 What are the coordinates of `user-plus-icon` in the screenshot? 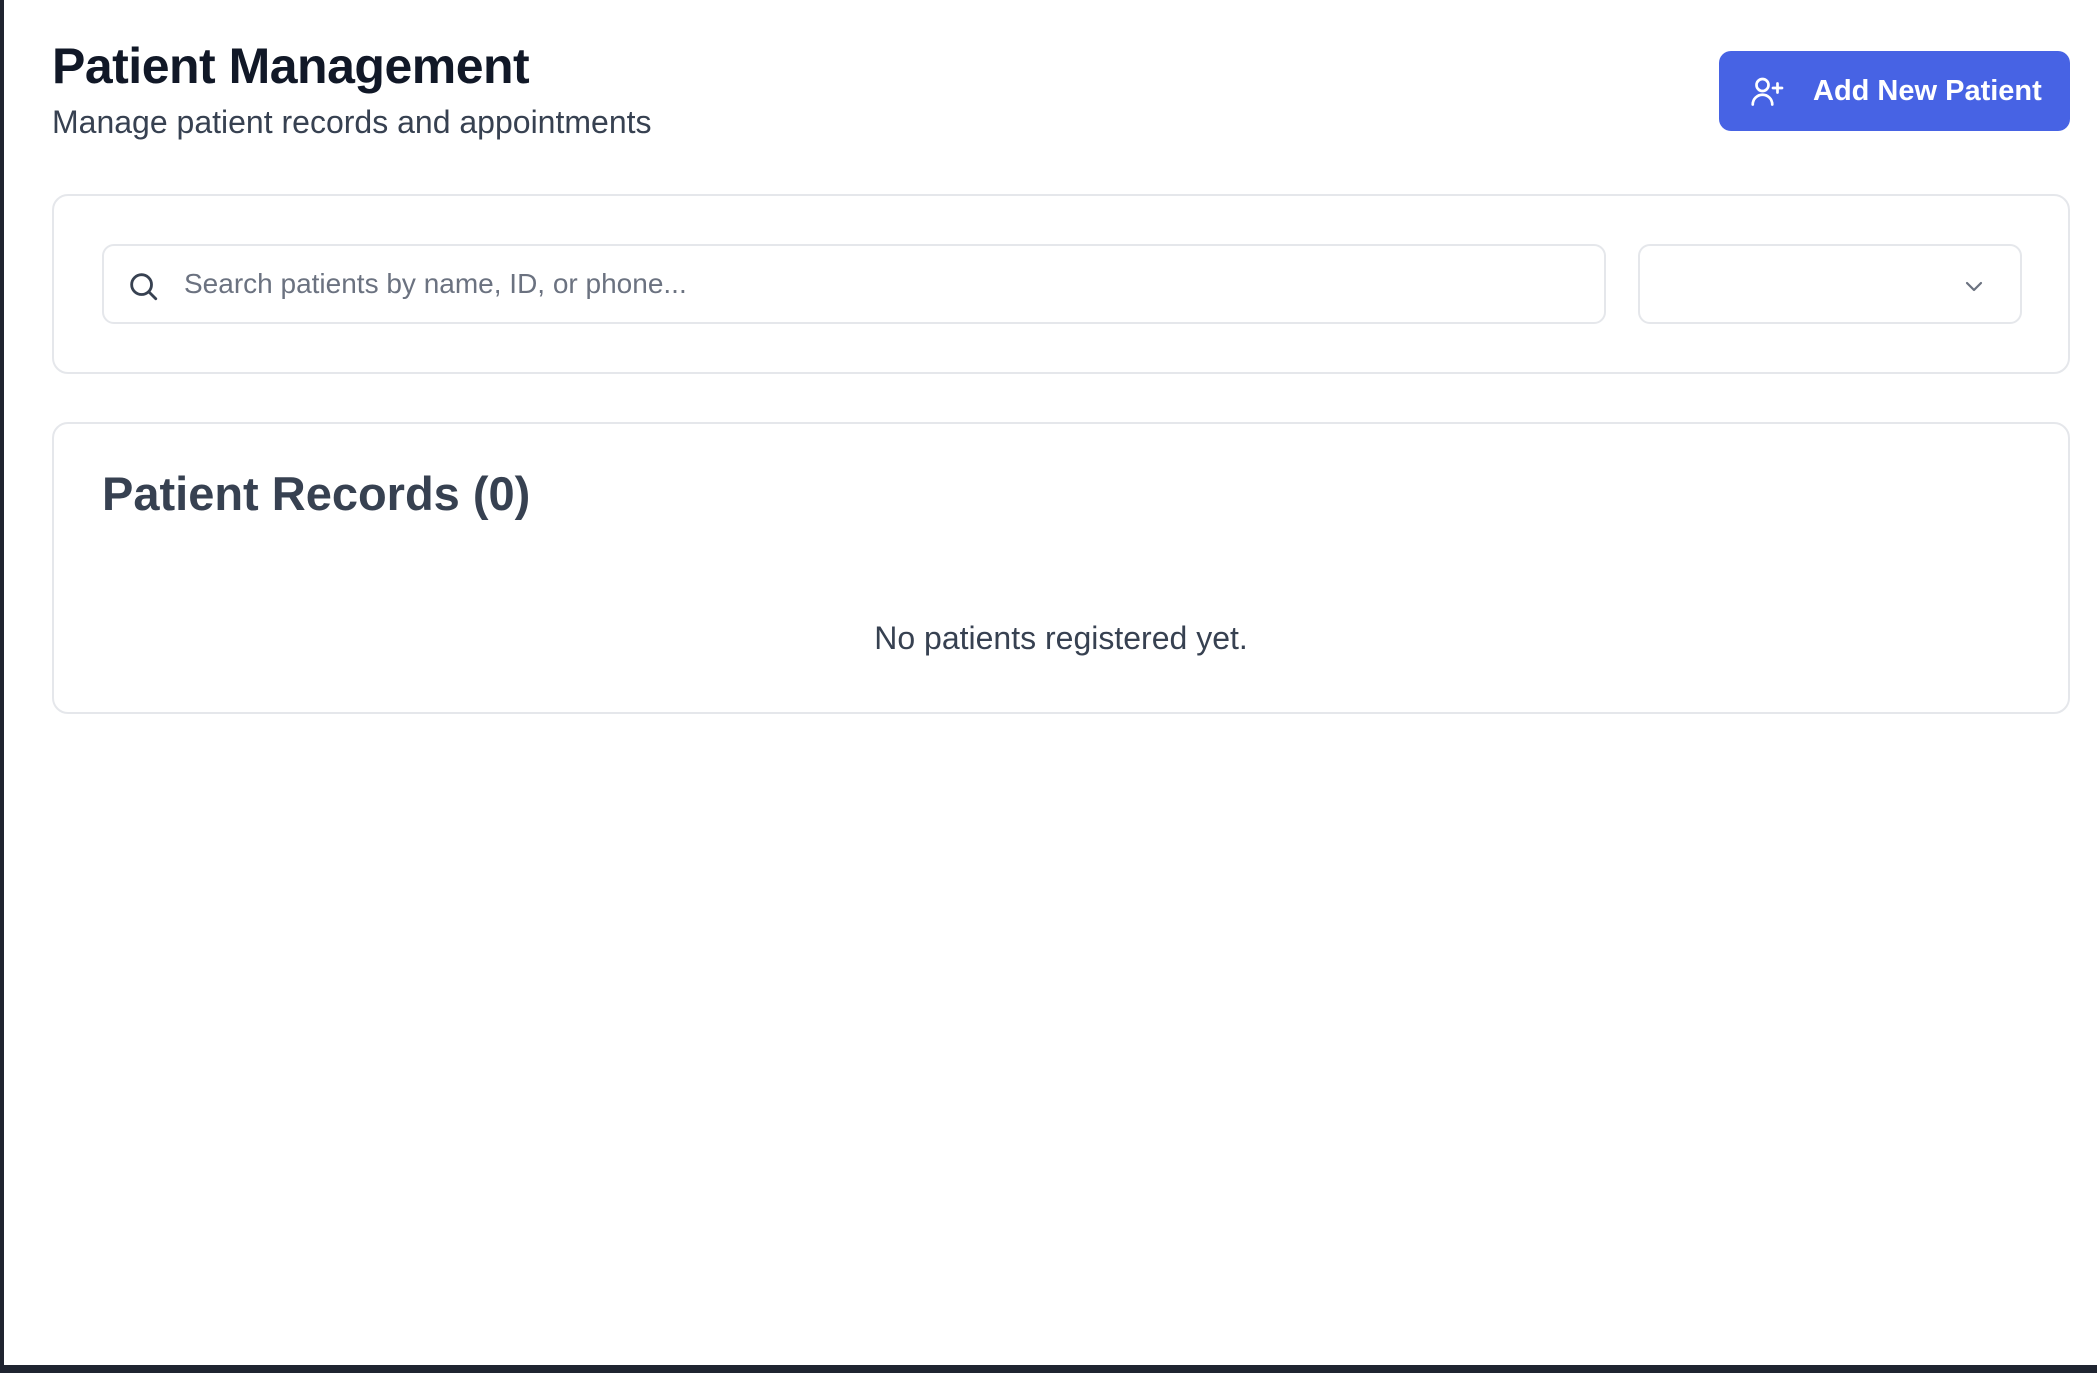 It's located at (1767, 91).